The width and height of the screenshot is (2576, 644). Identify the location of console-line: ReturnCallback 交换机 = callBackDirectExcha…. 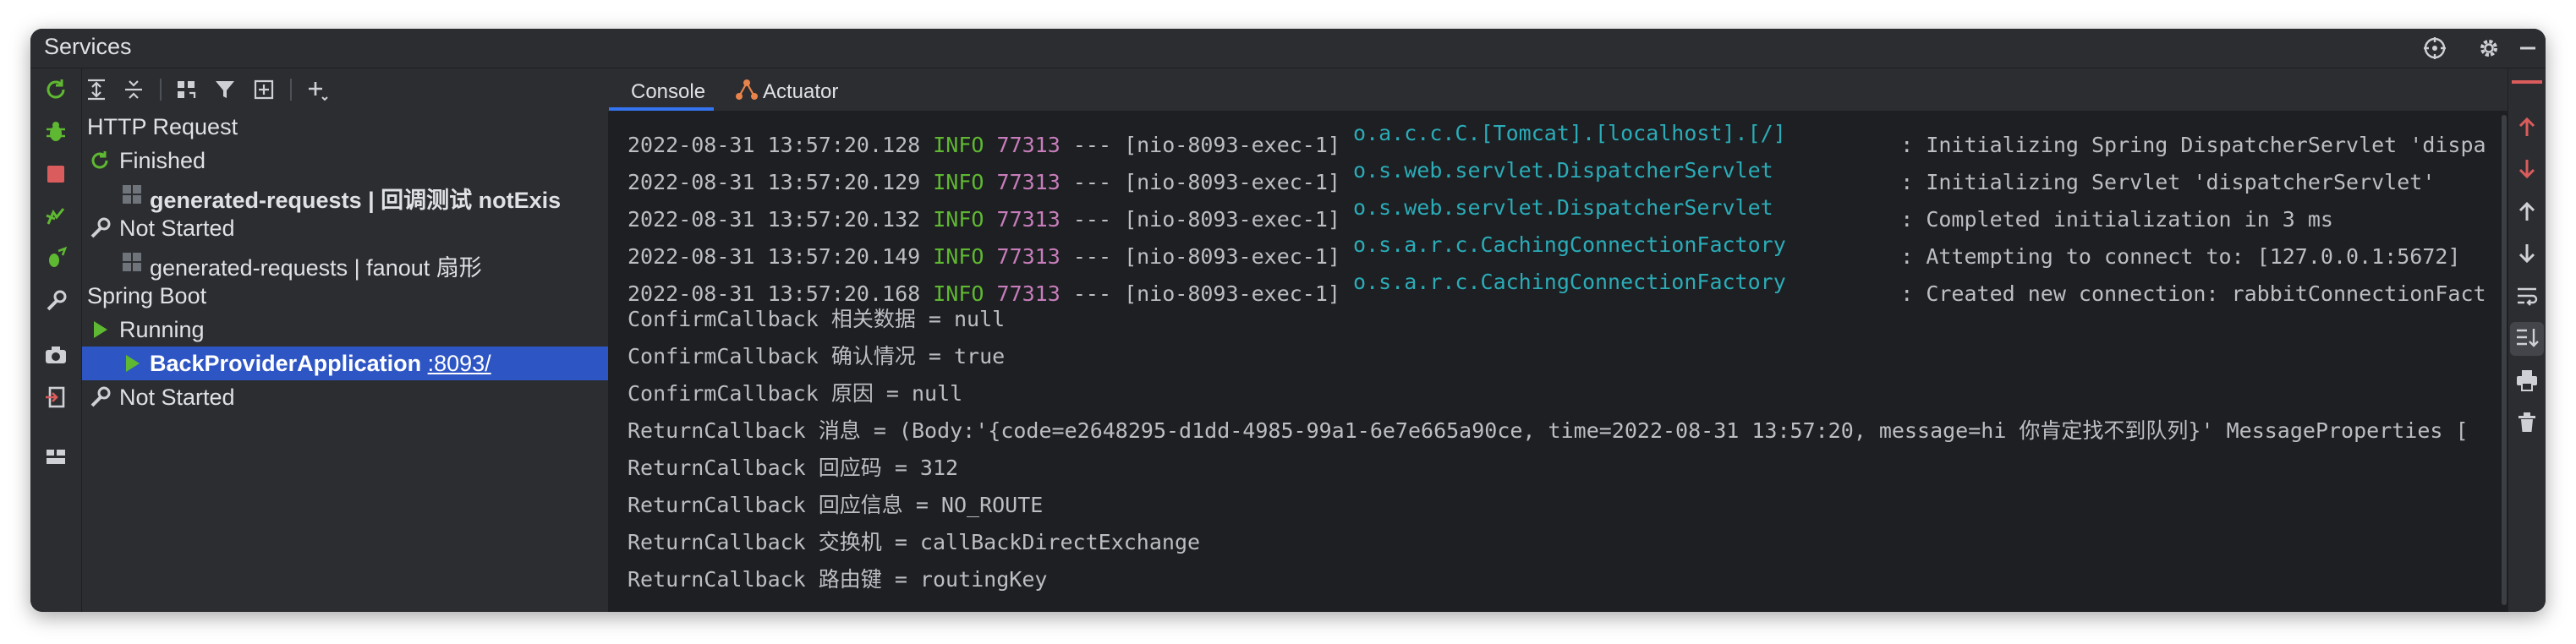
(914, 542).